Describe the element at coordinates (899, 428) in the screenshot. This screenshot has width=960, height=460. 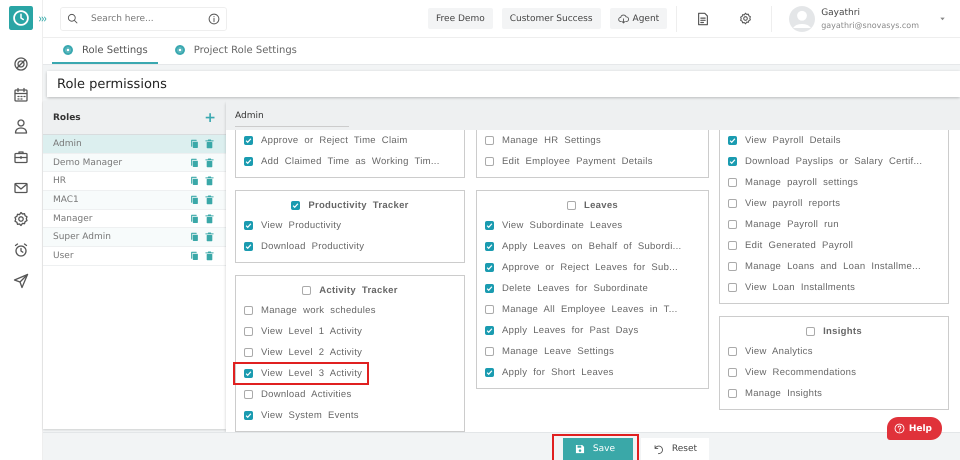
I see `help-icon` at that location.